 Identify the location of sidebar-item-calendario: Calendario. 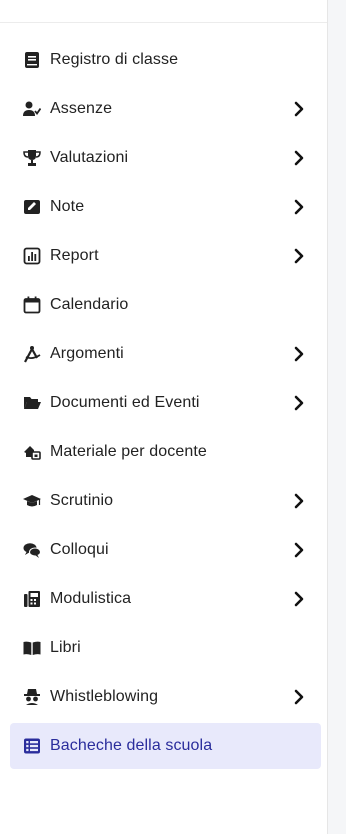
(165, 304).